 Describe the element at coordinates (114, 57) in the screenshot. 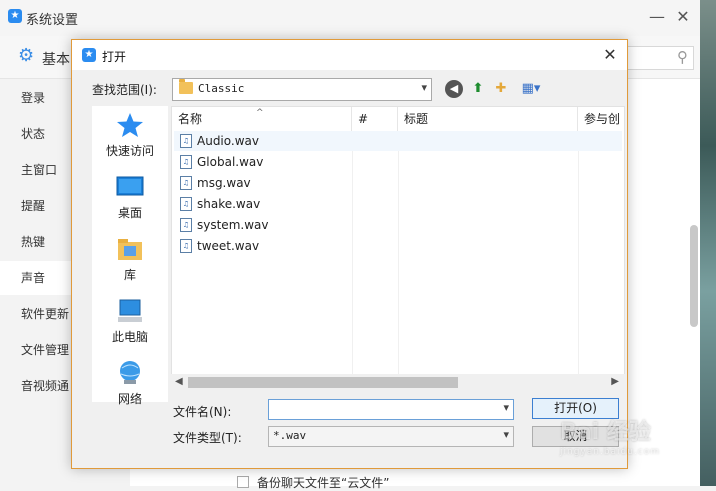

I see `dialog-title: 打开` at that location.